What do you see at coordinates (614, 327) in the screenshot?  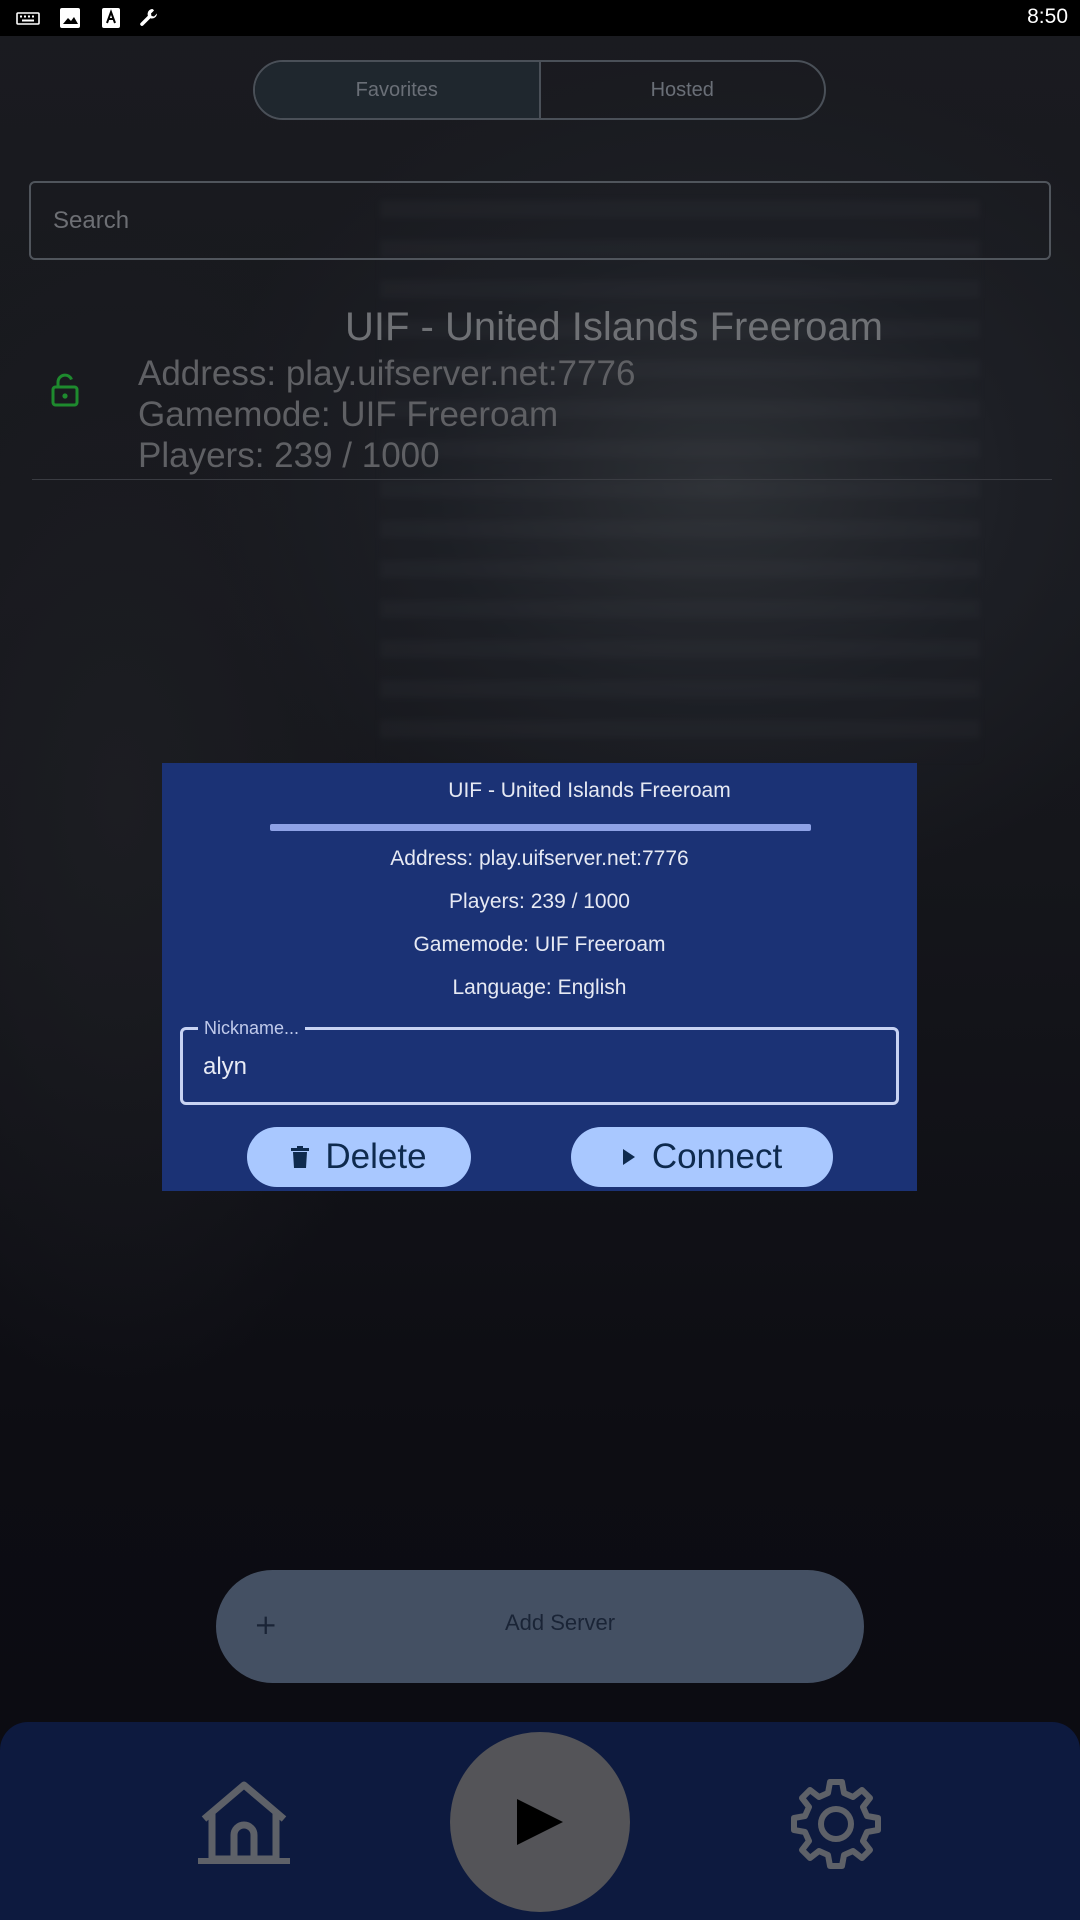 I see `server-title: UIF - United Islands Freeroam` at bounding box center [614, 327].